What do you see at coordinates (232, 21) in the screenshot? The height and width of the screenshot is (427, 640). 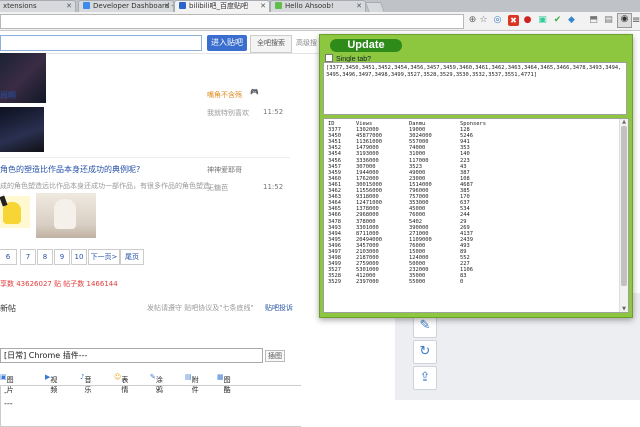 I see `address-bar` at bounding box center [232, 21].